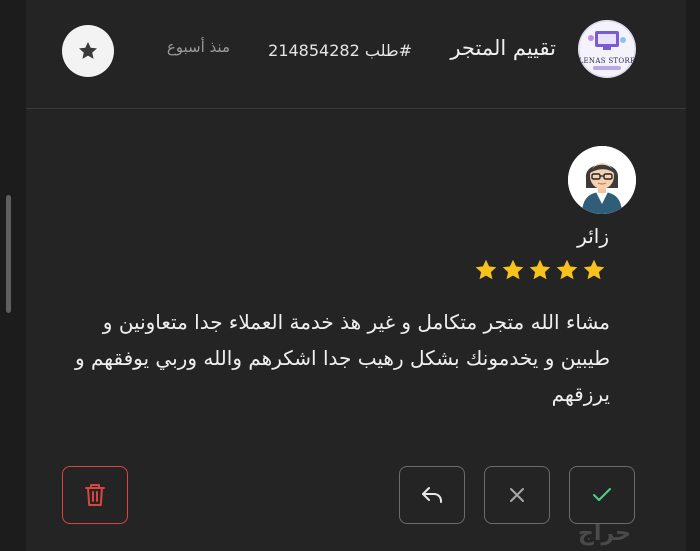 The height and width of the screenshot is (551, 700). I want to click on approve-button, so click(602, 495).